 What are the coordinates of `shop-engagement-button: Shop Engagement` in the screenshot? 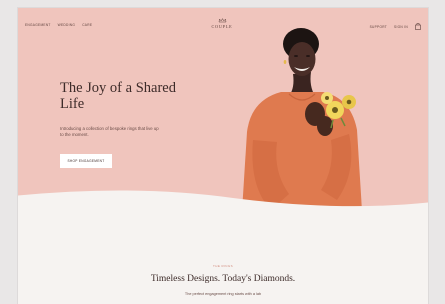 It's located at (86, 161).